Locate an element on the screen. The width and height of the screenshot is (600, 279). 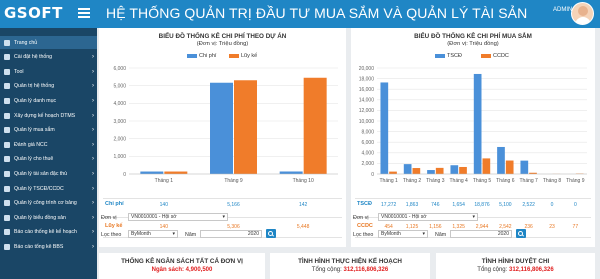
sidebar-item-building: Quản lý công trình cơ bảng › is located at coordinates (48, 203).